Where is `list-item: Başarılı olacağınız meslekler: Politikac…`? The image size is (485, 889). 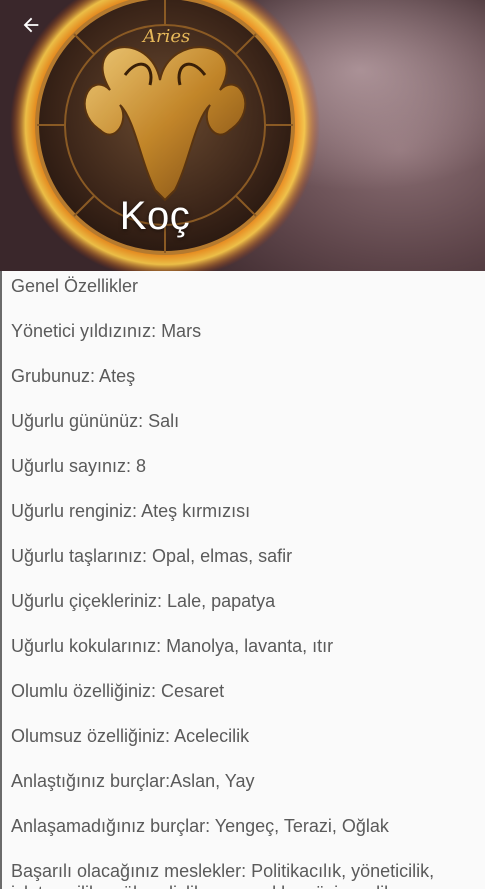 list-item: Başarılı olacağınız meslekler: Politikac… is located at coordinates (223, 875).